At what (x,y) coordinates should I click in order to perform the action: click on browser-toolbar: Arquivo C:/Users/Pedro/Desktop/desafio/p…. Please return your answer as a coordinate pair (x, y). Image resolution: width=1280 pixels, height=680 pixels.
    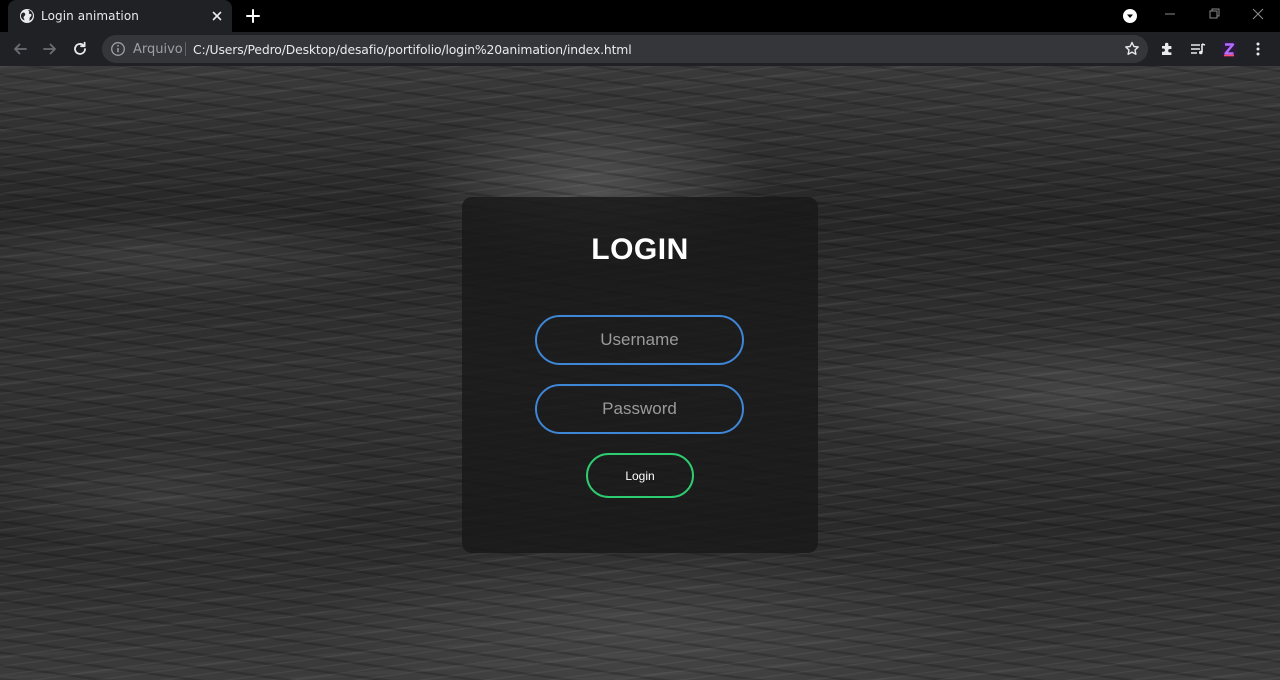
    Looking at the image, I should click on (640, 49).